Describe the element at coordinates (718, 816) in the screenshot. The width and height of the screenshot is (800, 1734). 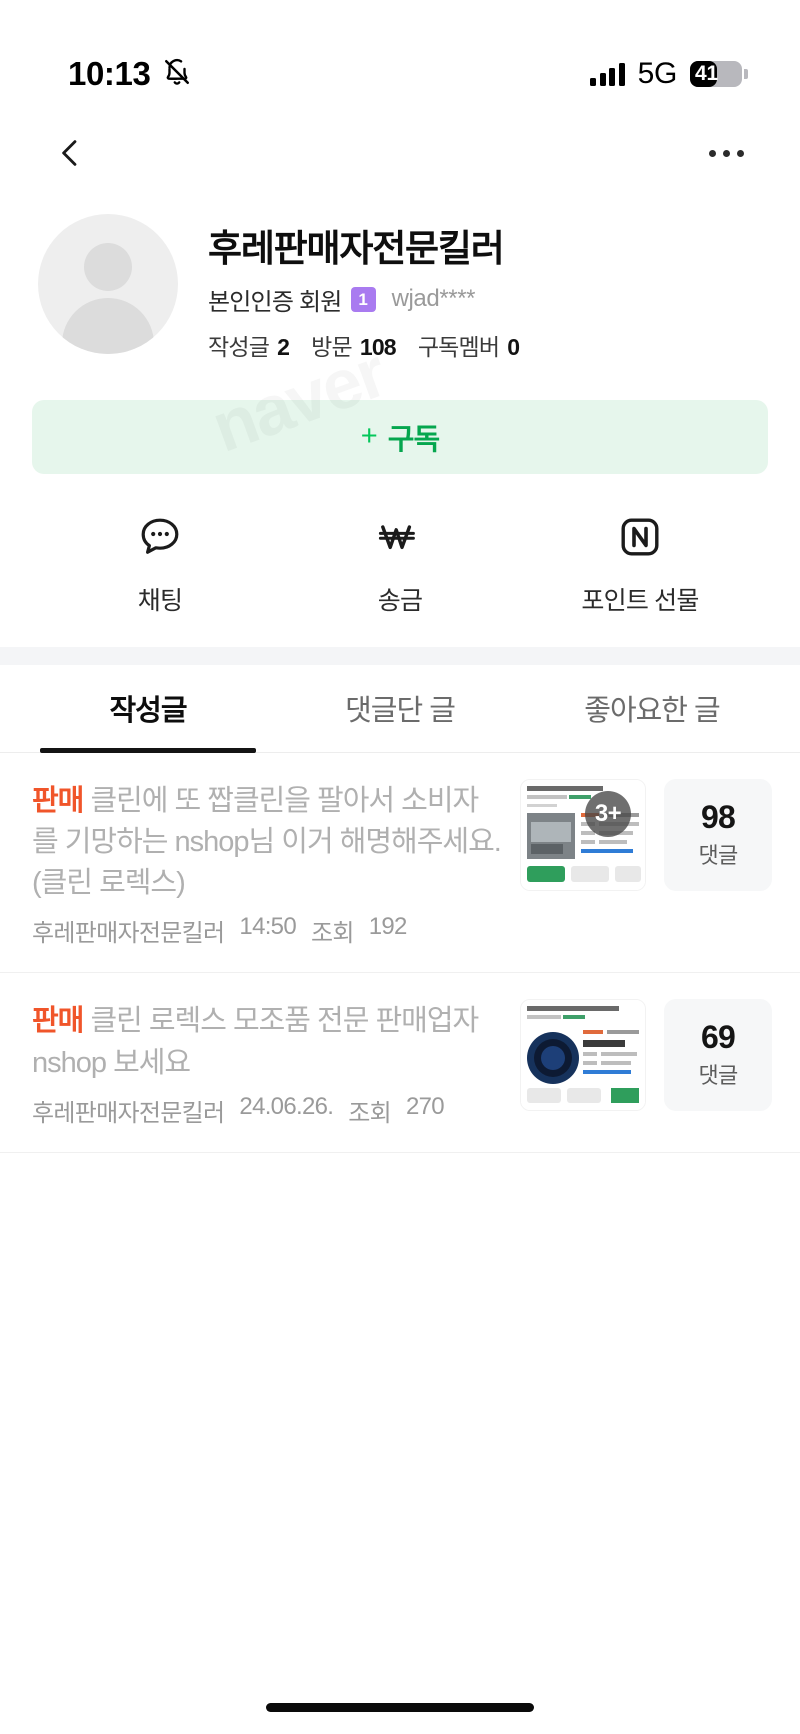
I see `comment-count-value: 98` at that location.